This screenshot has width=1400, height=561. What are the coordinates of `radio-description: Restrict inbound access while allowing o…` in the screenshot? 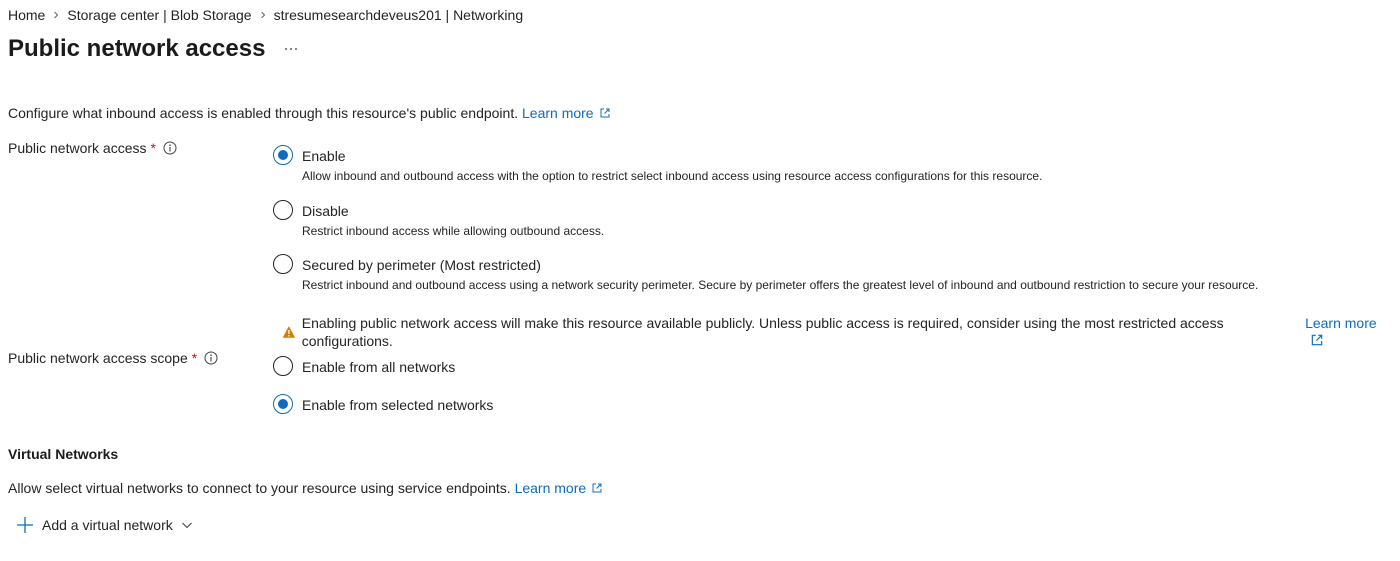 It's located at (453, 231).